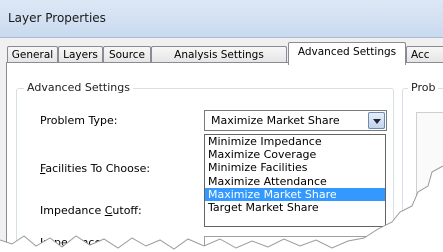 The height and width of the screenshot is (252, 443). Describe the element at coordinates (295, 154) in the screenshot. I see `option-maximize-coverage: Maximize Coverage` at that location.